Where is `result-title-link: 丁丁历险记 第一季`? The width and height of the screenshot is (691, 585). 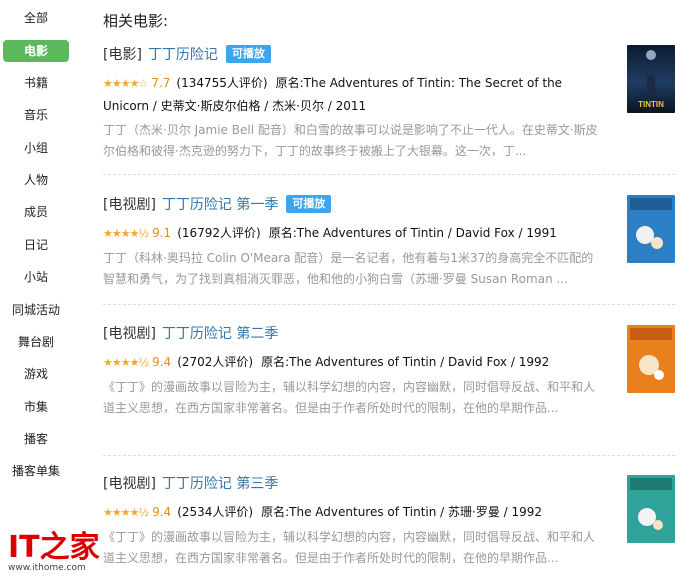
result-title-link: 丁丁历险记 第一季 is located at coordinates (220, 205).